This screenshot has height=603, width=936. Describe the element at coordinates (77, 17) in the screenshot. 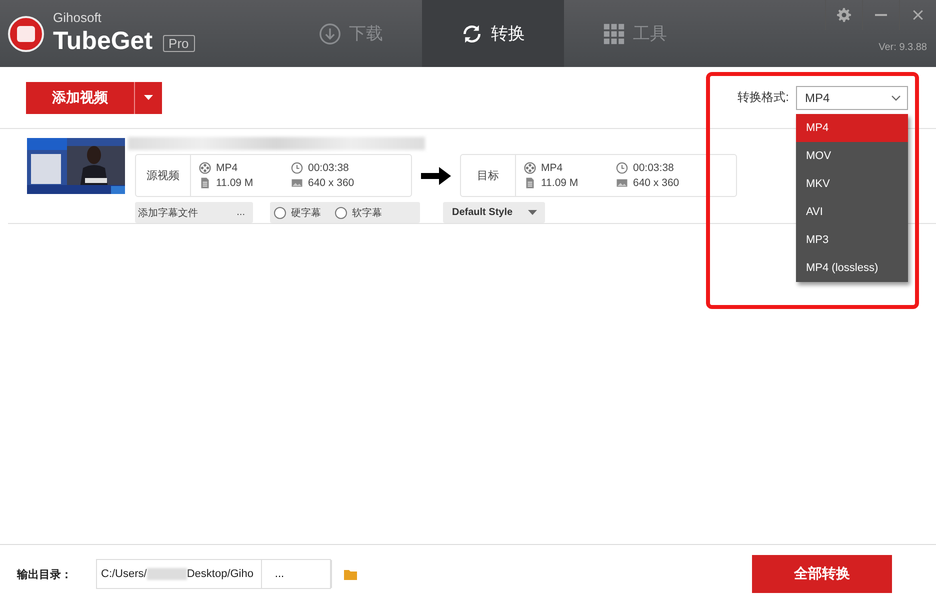

I see `vendor-name: Gihosoft` at that location.